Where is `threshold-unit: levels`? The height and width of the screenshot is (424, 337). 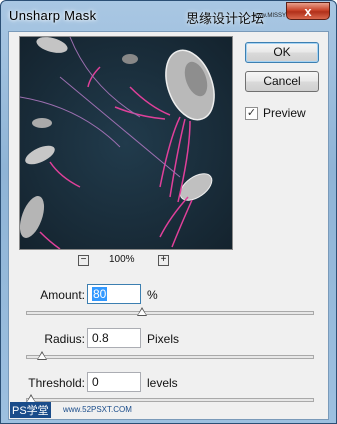 threshold-unit: levels is located at coordinates (162, 383).